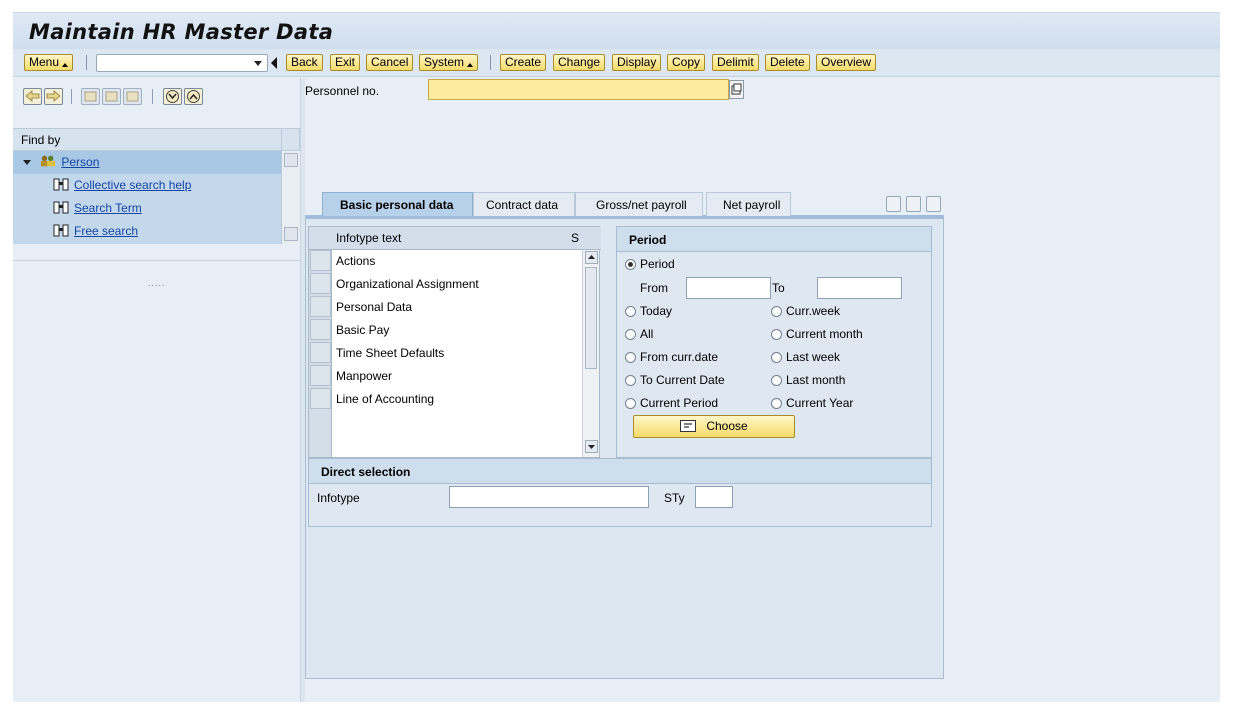 The image size is (1233, 715). I want to click on tab-basic-personal-data: Basic personal data, so click(397, 204).